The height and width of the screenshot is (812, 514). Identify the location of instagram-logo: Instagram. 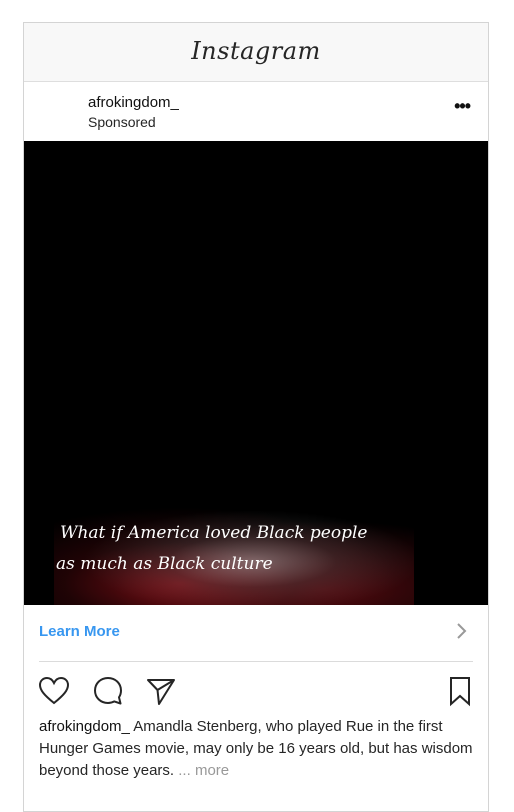
(256, 51).